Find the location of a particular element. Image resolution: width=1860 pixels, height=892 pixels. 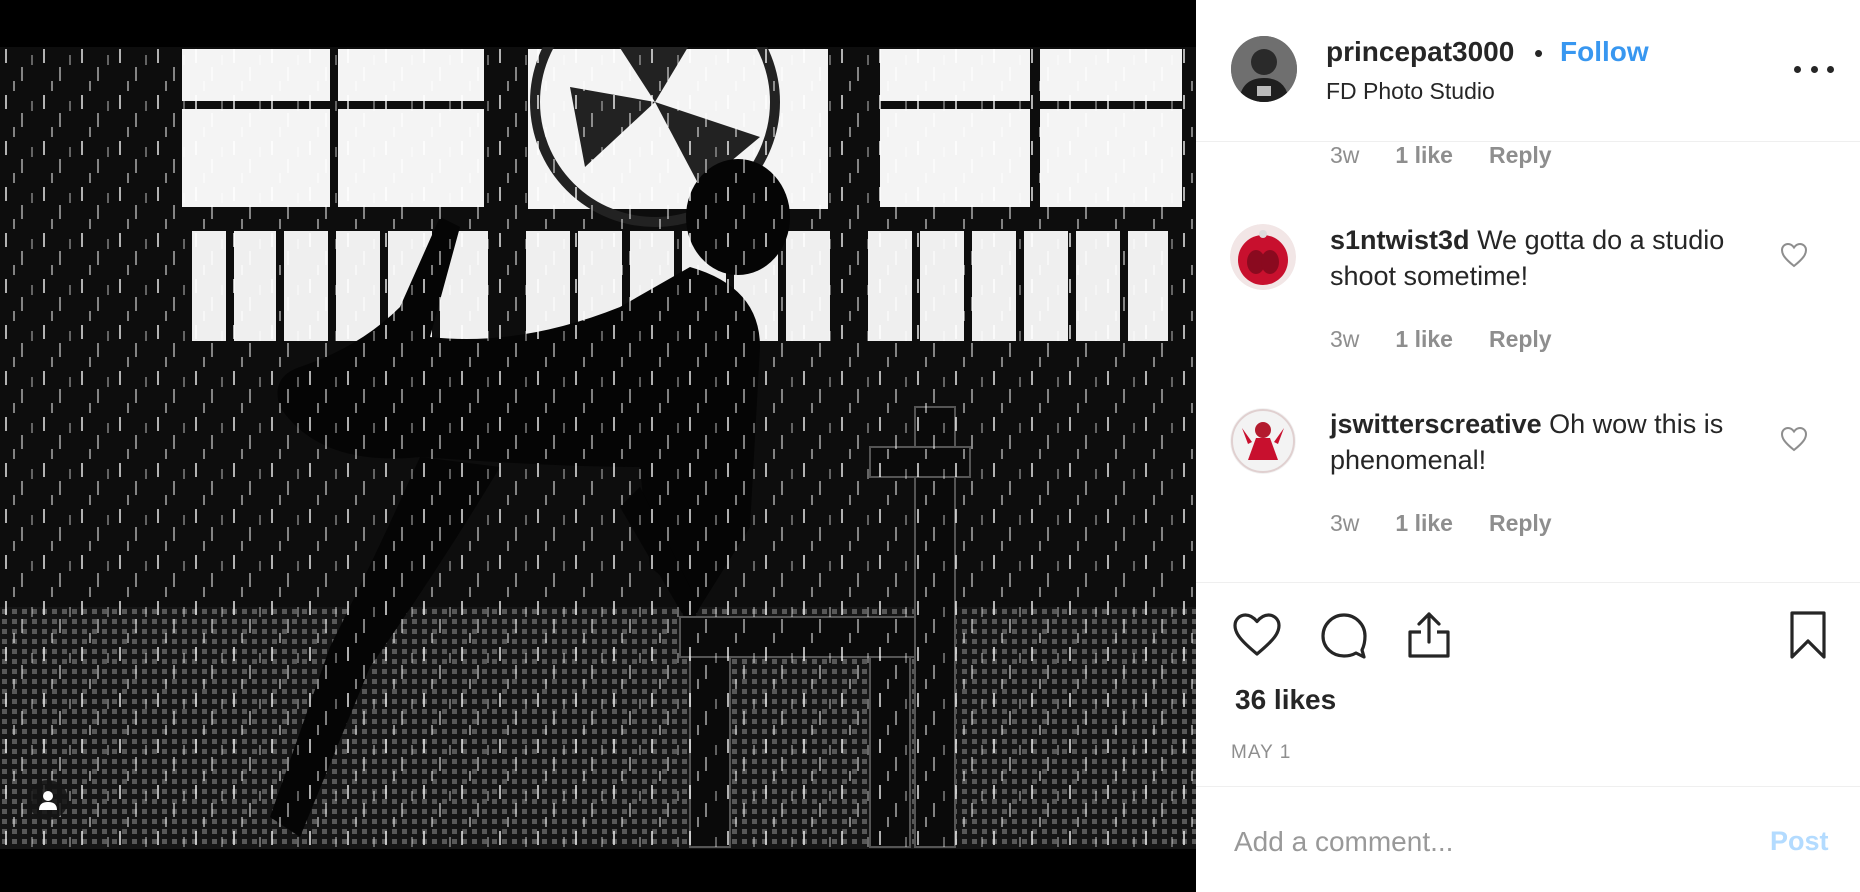

post-date: MAY 1 is located at coordinates (1261, 752).